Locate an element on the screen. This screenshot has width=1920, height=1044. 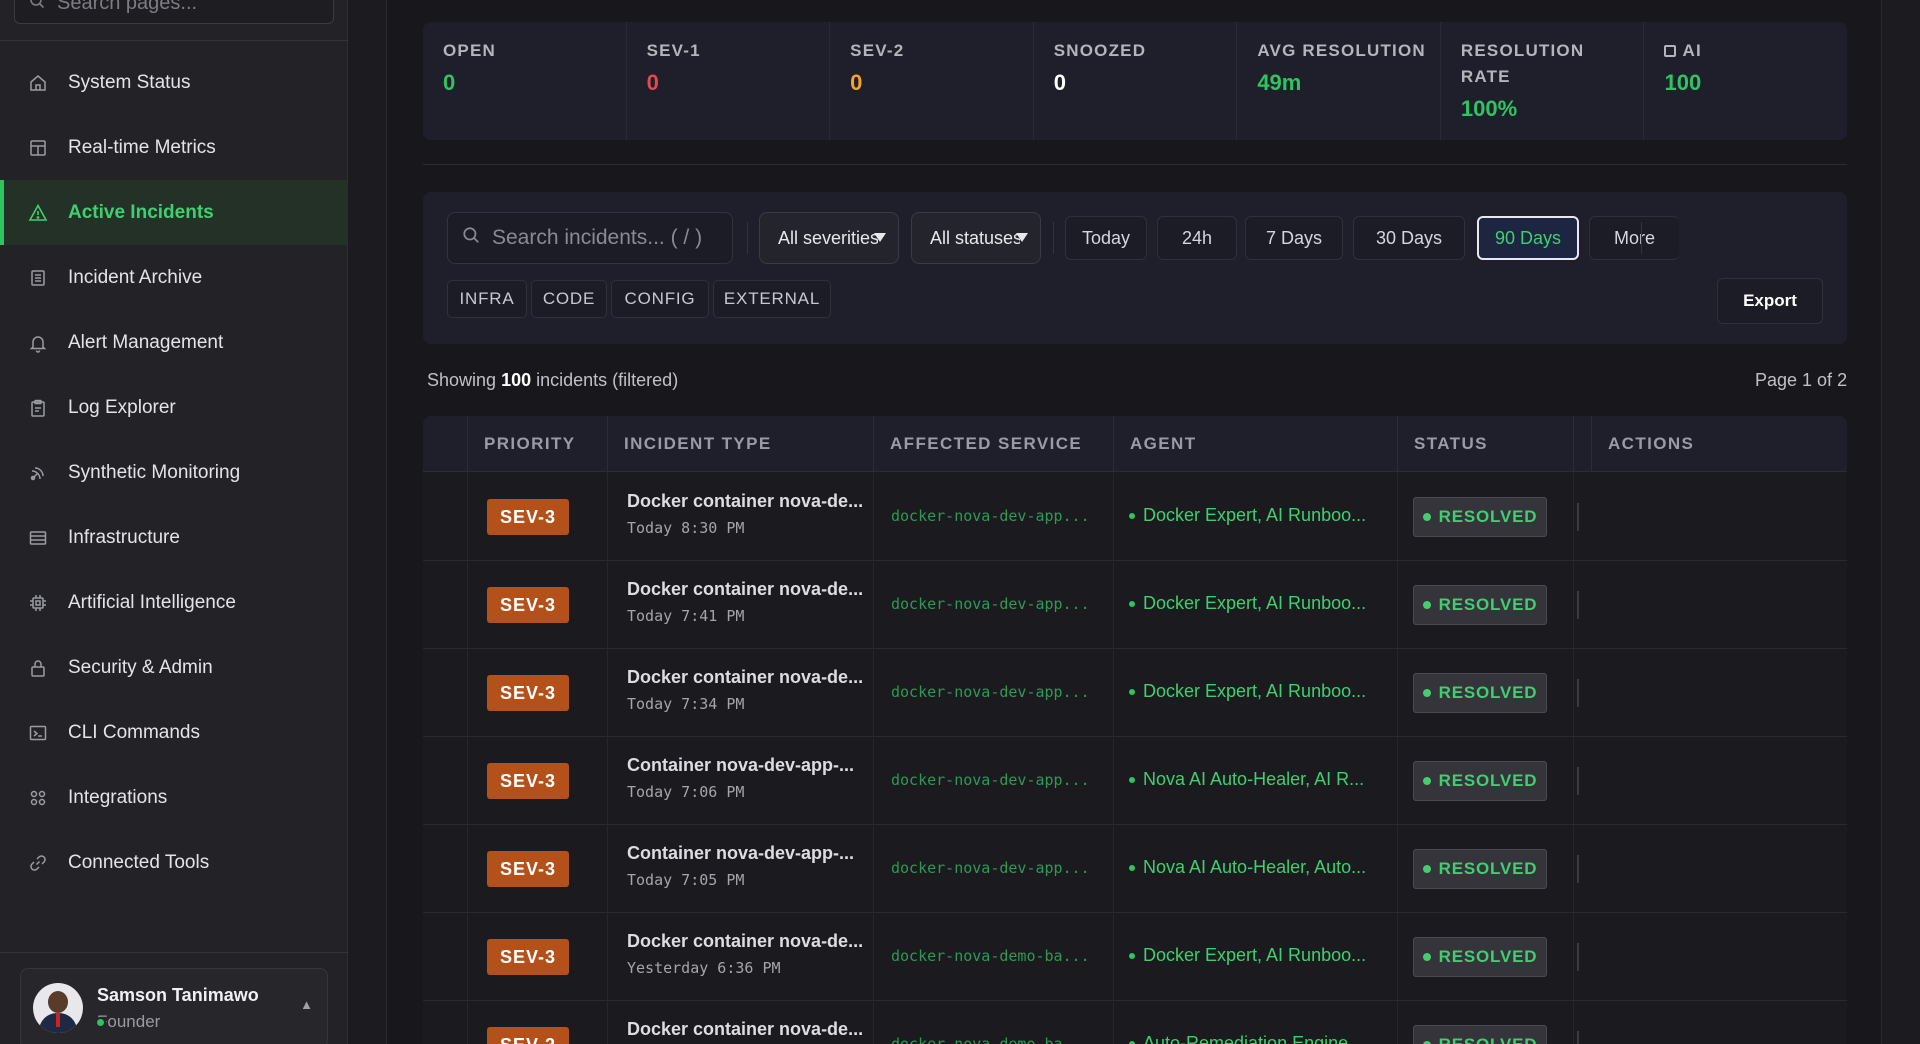
sidebar-item-alert-management: Alert Management is located at coordinates (174, 342).